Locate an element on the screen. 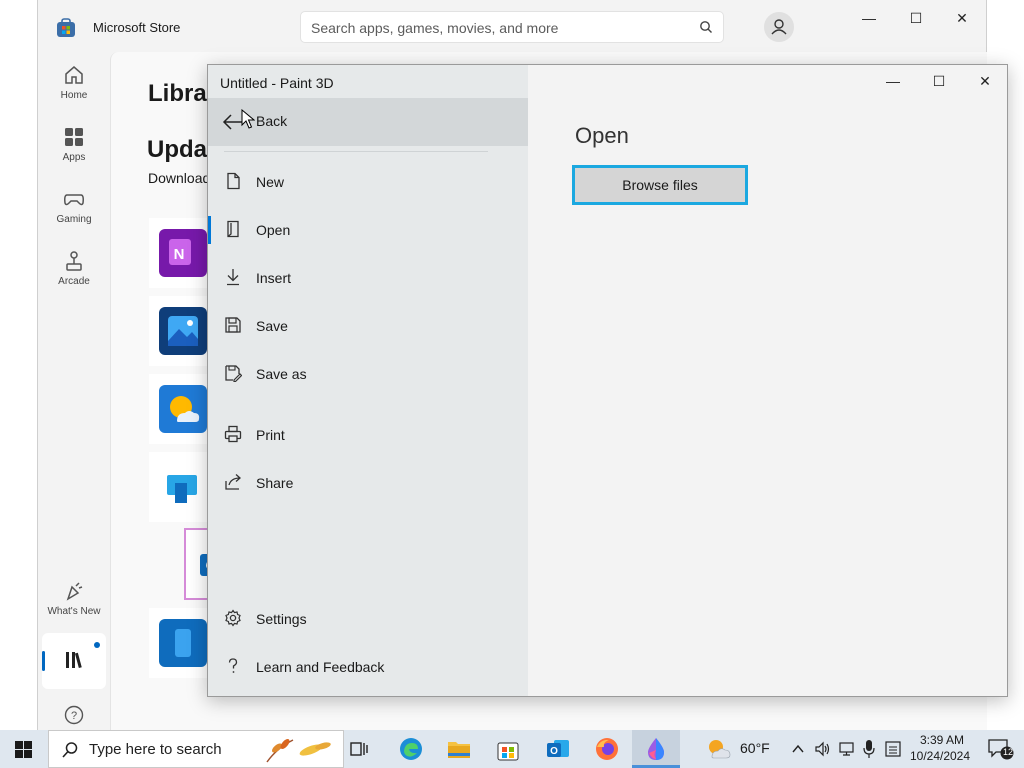 This screenshot has height=768, width=1024. store-logo-icon is located at coordinates (66, 27).